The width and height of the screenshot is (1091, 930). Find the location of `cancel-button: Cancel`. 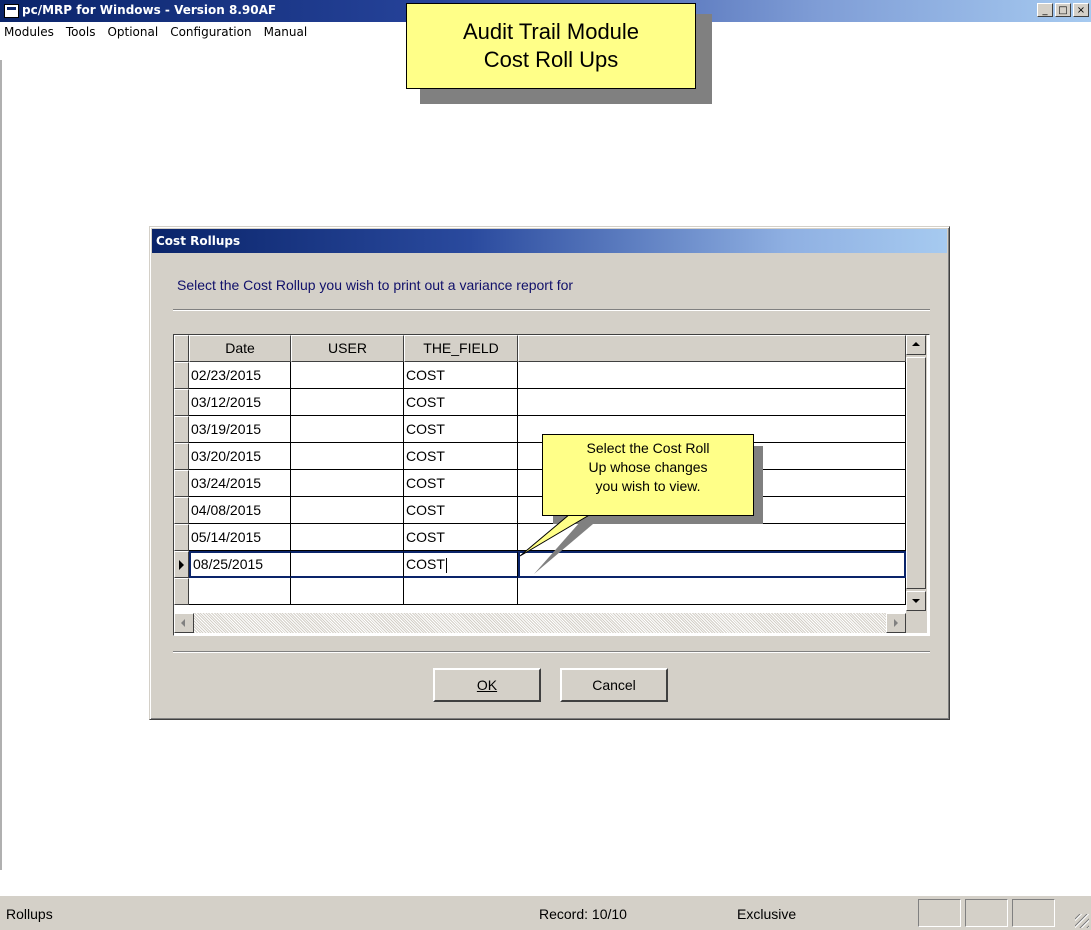

cancel-button: Cancel is located at coordinates (614, 685).